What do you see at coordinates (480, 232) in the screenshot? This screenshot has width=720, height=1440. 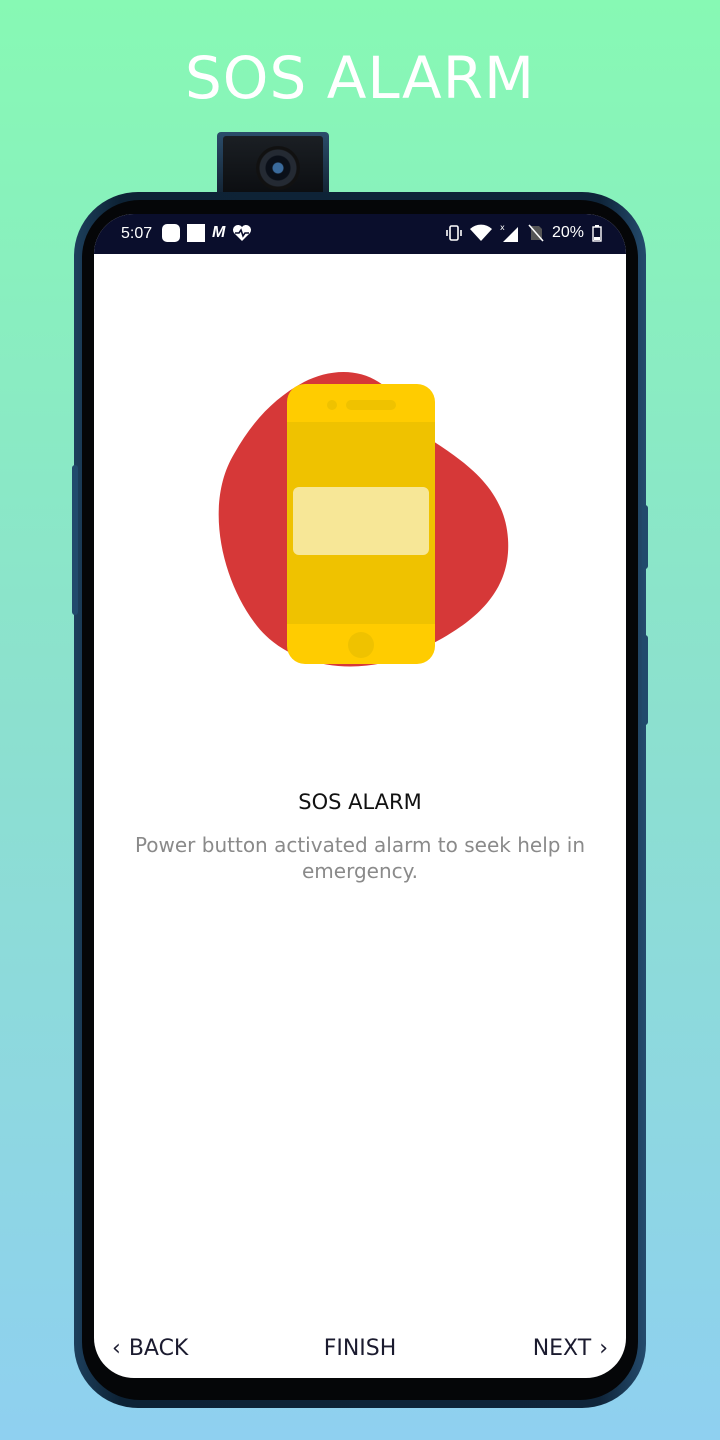 I see `wifi-icon` at bounding box center [480, 232].